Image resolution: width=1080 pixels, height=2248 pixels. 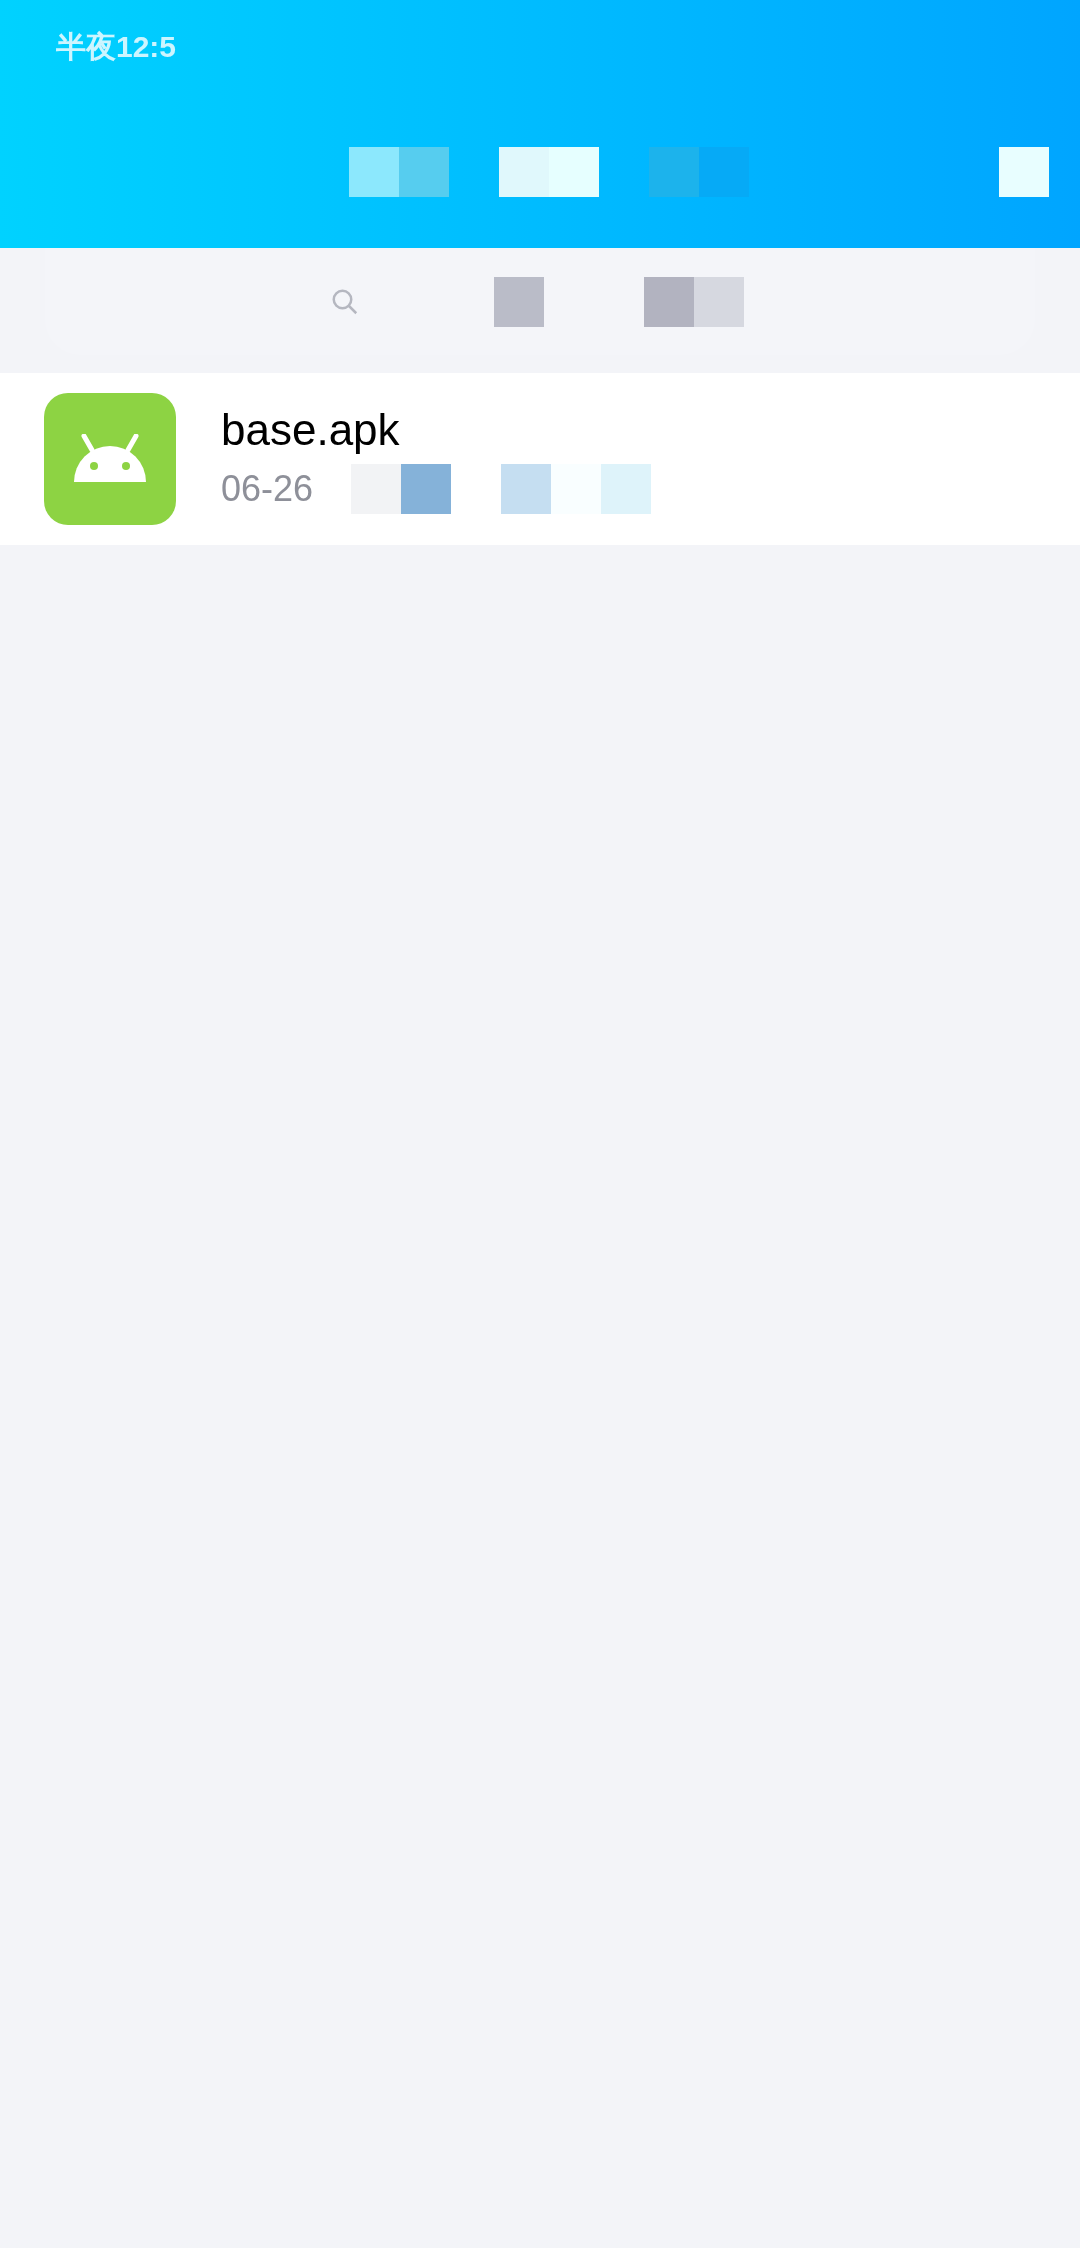 I want to click on android-app-icon, so click(x=110, y=459).